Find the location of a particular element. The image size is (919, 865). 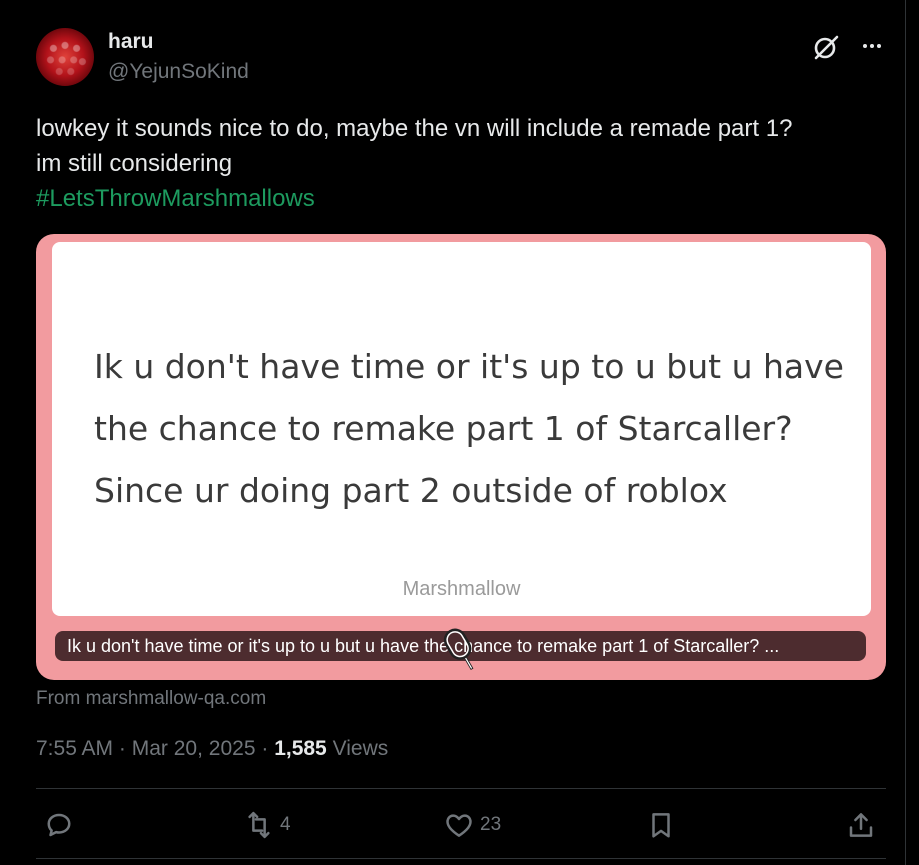

card-question-line: Since ur doing part 2 outside of roblox is located at coordinates (411, 490).